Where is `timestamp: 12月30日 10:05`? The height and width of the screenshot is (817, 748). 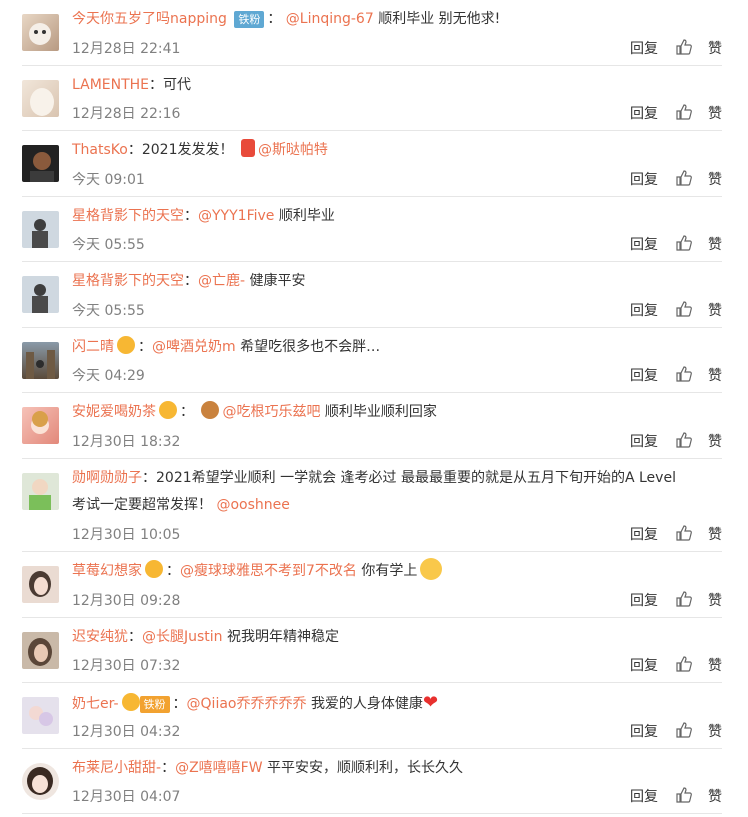 timestamp: 12月30日 10:05 is located at coordinates (126, 535).